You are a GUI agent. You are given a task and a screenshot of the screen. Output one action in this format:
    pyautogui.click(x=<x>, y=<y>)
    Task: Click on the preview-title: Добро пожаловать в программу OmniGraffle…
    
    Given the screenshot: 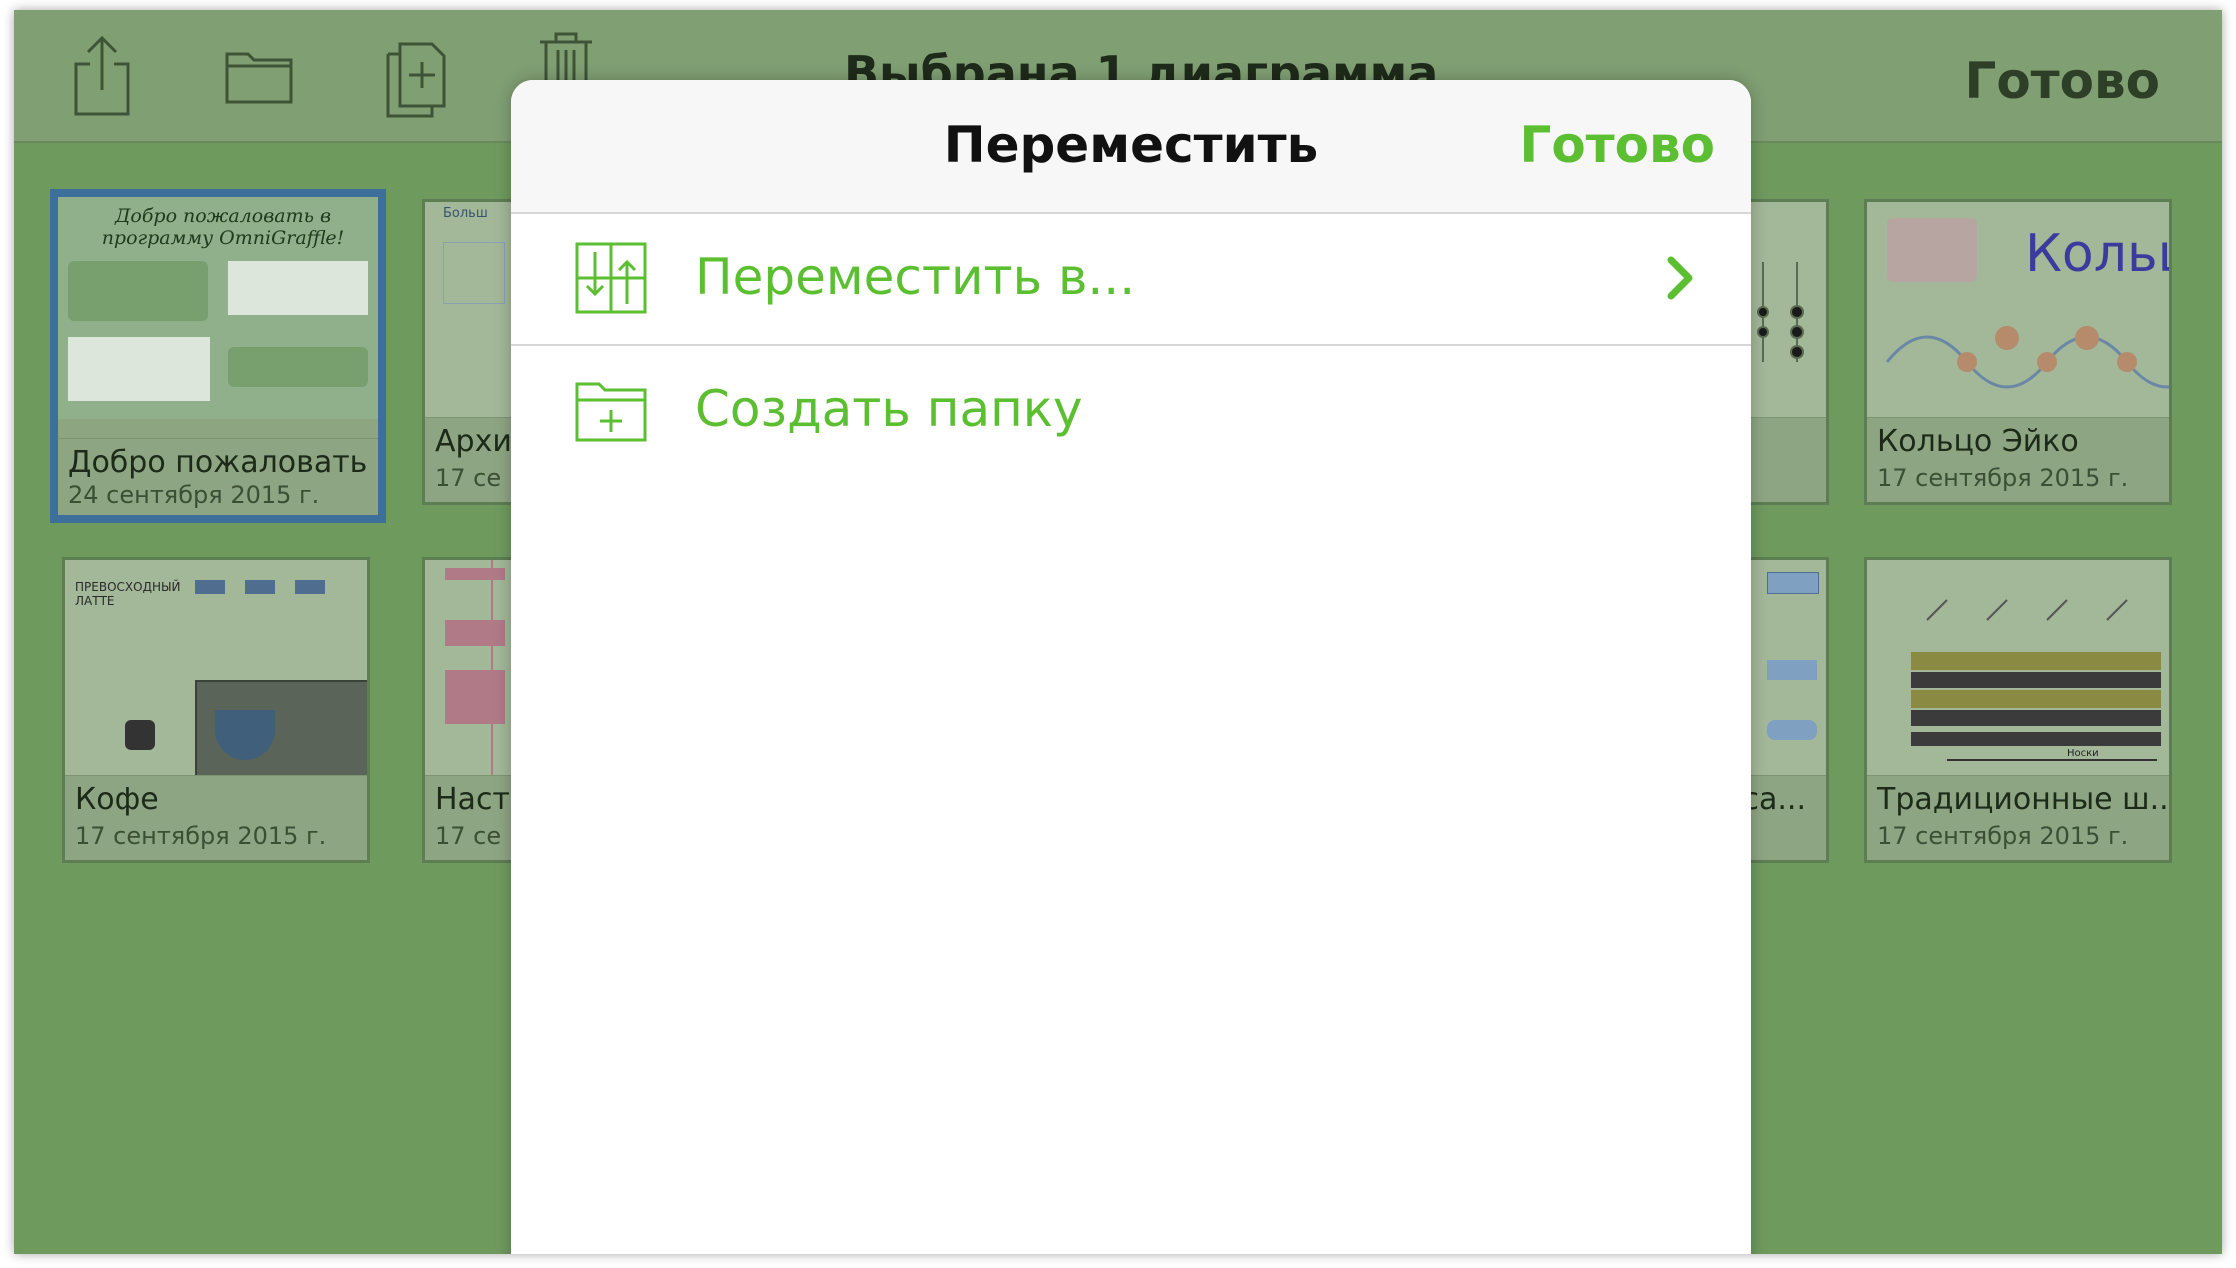 What is the action you would take?
    pyautogui.click(x=223, y=227)
    